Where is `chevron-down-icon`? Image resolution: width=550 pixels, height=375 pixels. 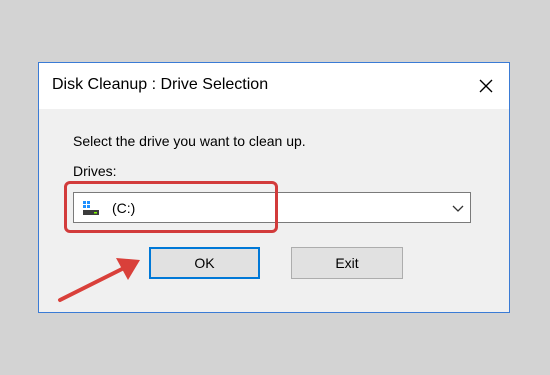 chevron-down-icon is located at coordinates (458, 208).